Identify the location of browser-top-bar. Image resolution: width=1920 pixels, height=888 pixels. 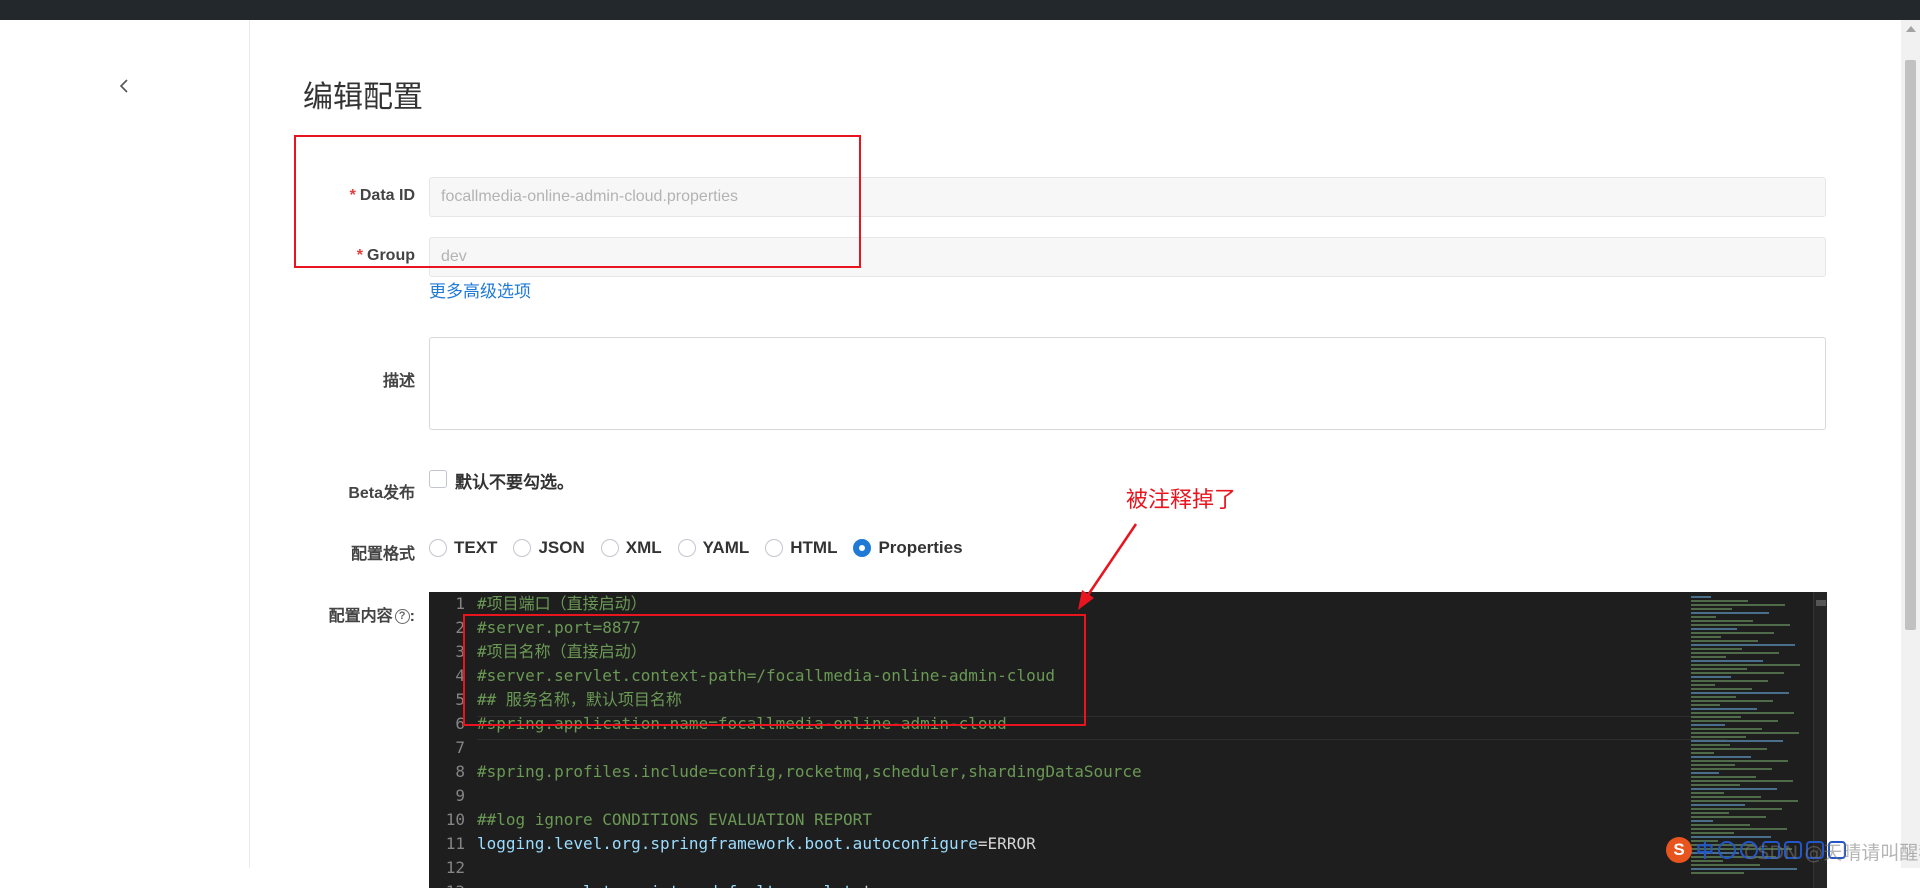
(960, 10).